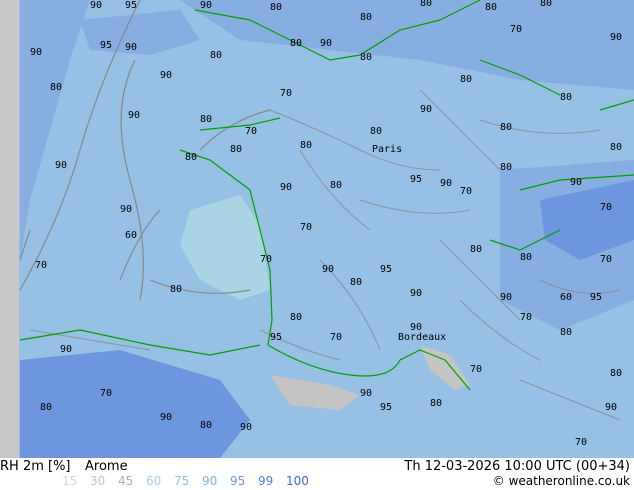  Describe the element at coordinates (9, 229) in the screenshot. I see `off-map-strip` at that location.